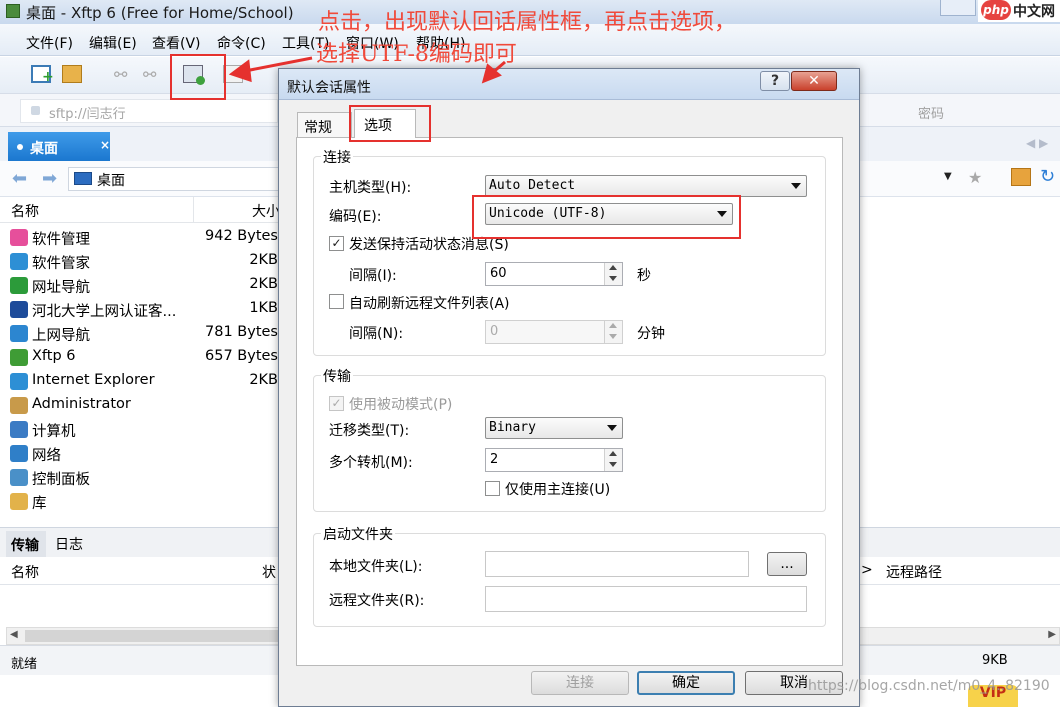 The height and width of the screenshot is (707, 1060). Describe the element at coordinates (914, 572) in the screenshot. I see `transfer-column-remote-path: 远程路径` at that location.